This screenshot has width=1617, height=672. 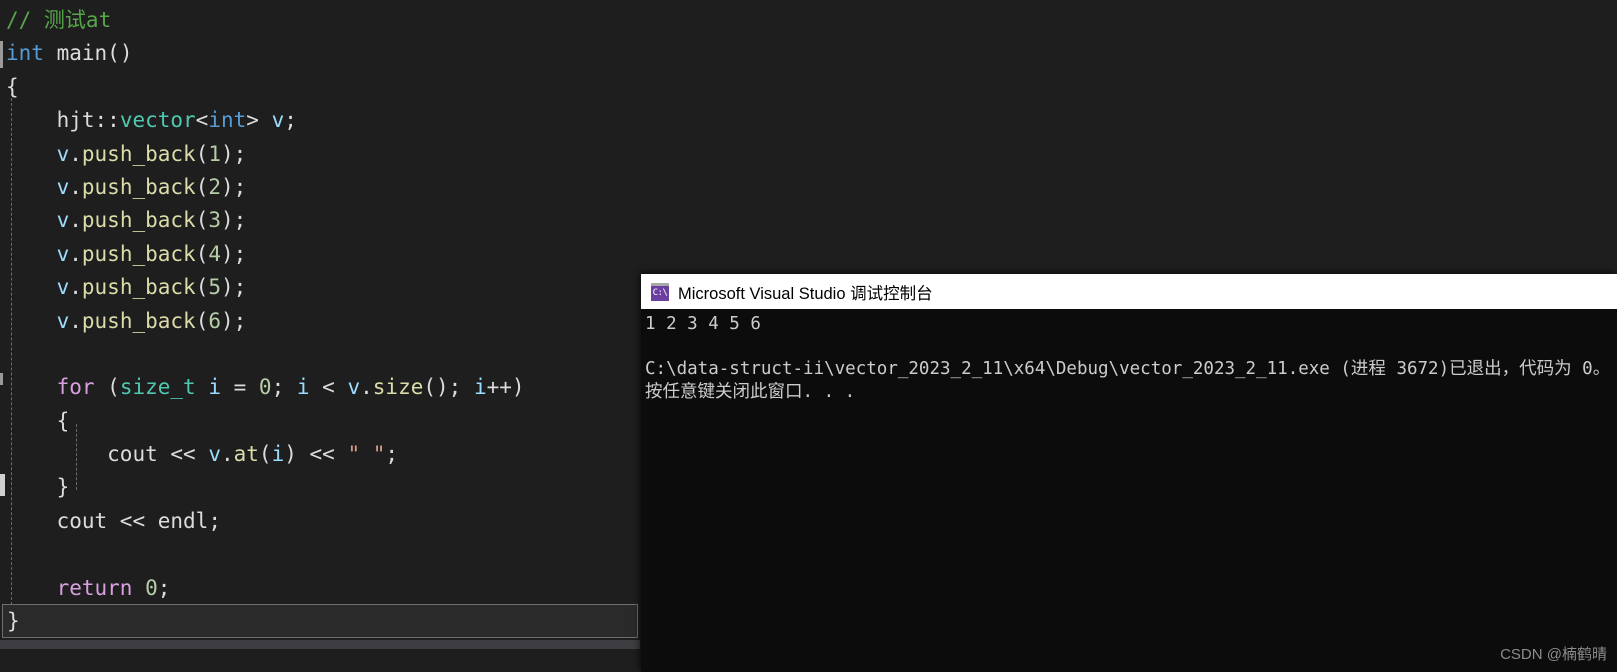 What do you see at coordinates (107, 120) in the screenshot?
I see `code-token: ::` at bounding box center [107, 120].